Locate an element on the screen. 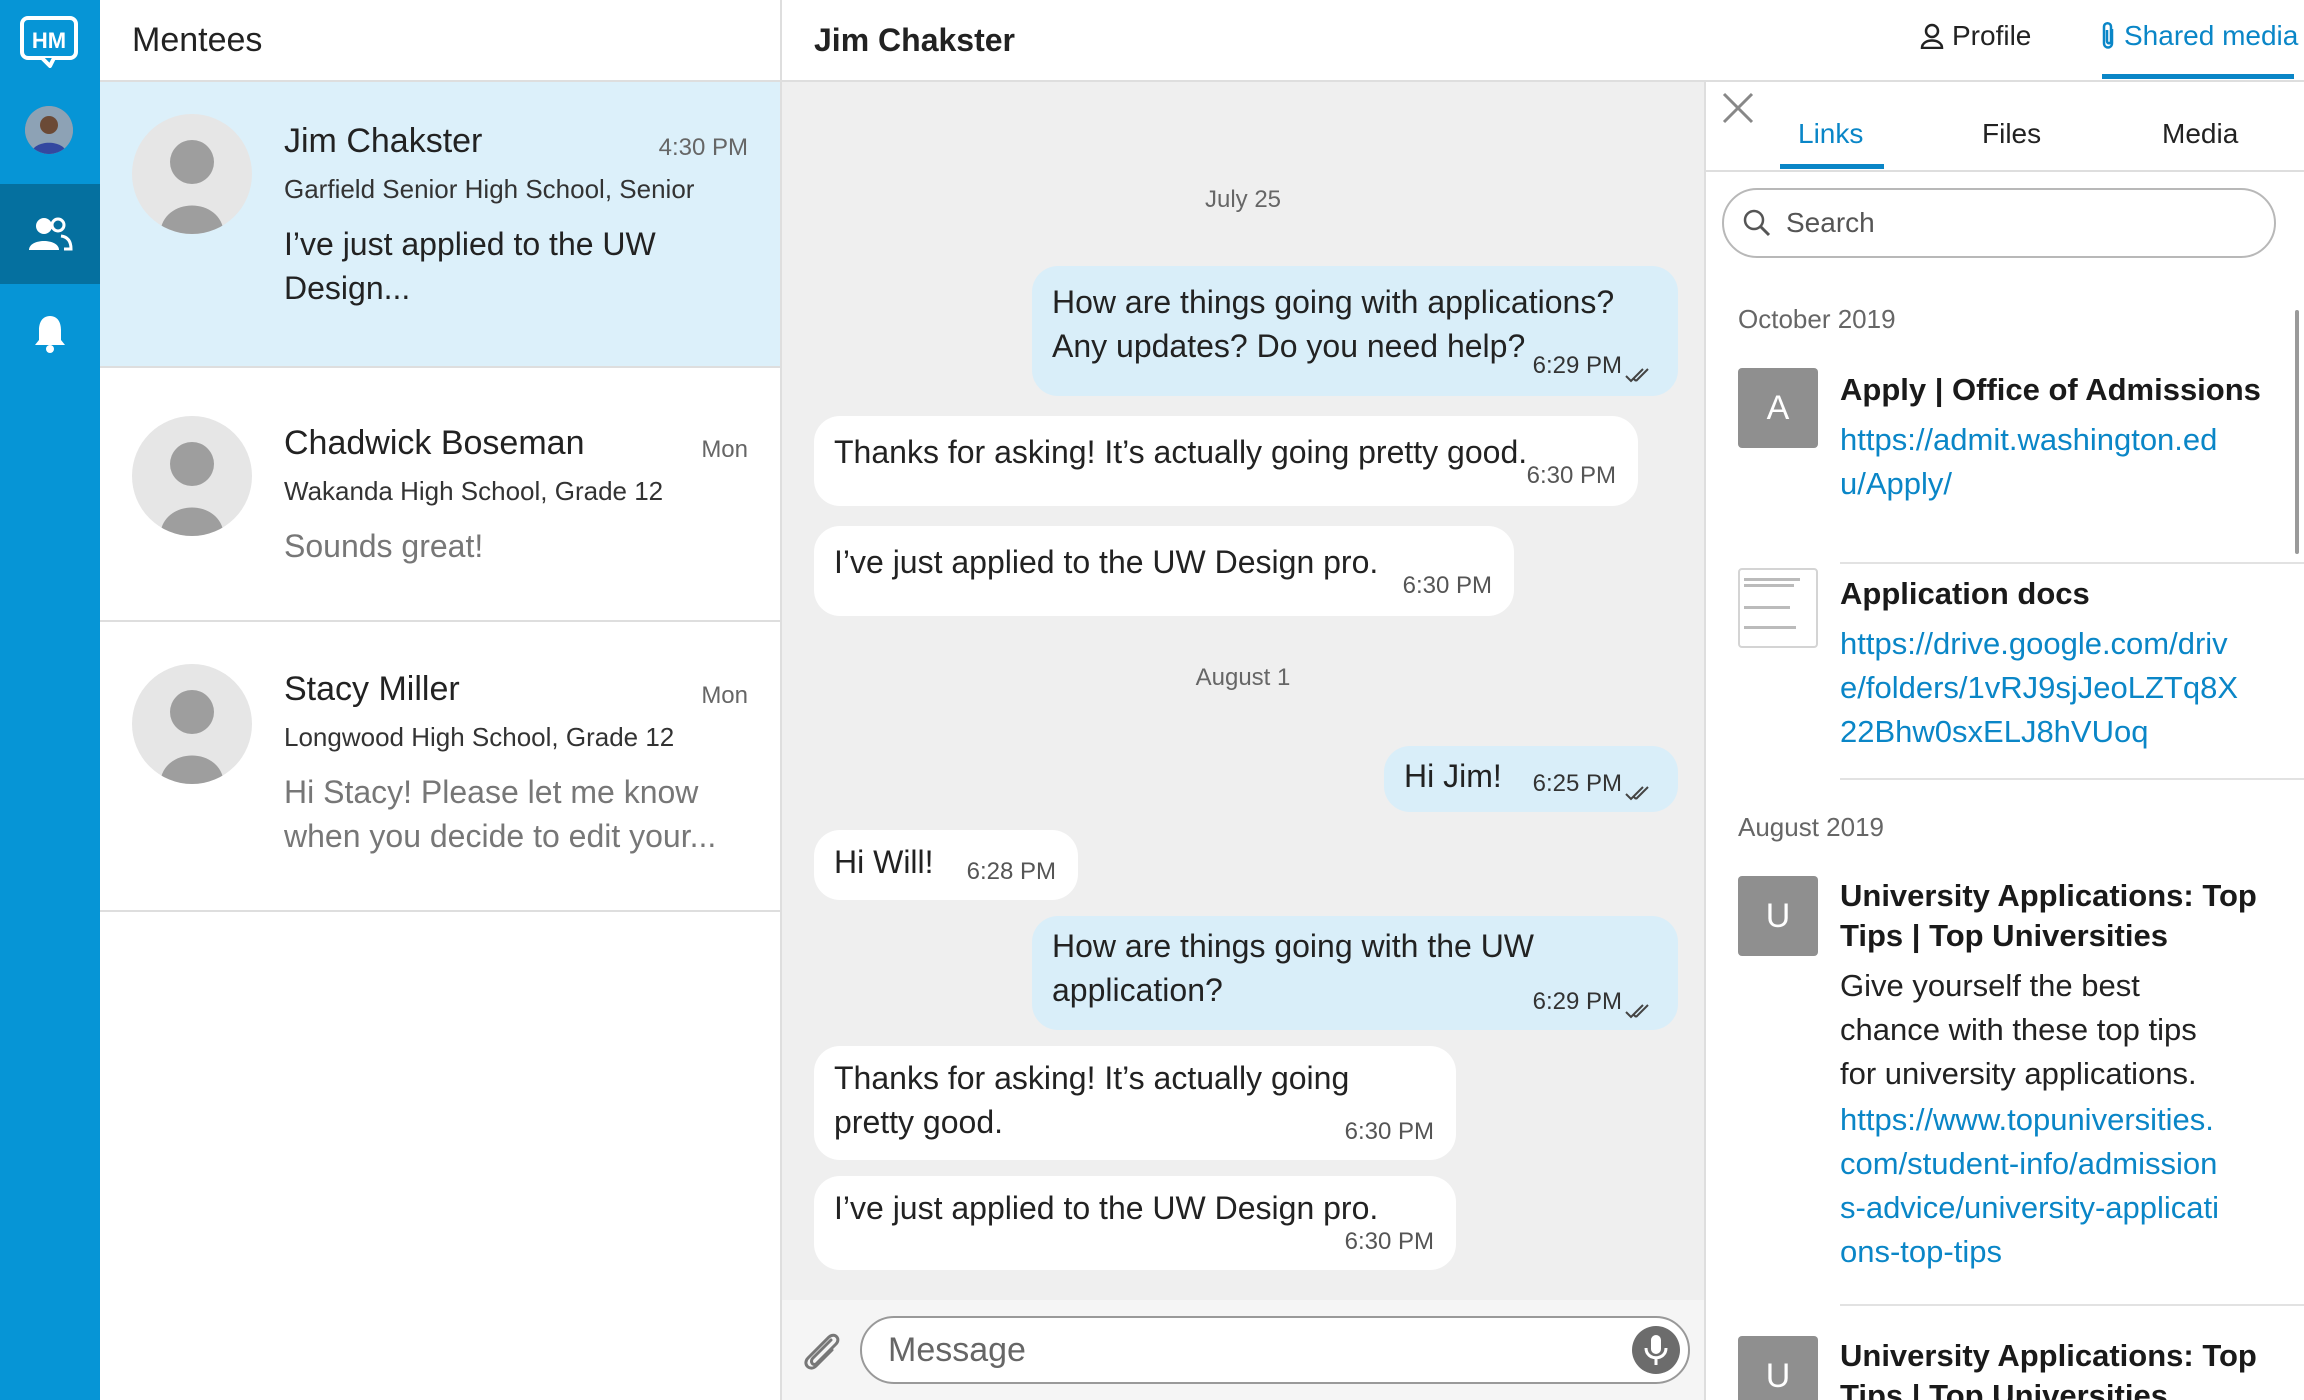 The image size is (2304, 1400). microphone-button is located at coordinates (1656, 1350).